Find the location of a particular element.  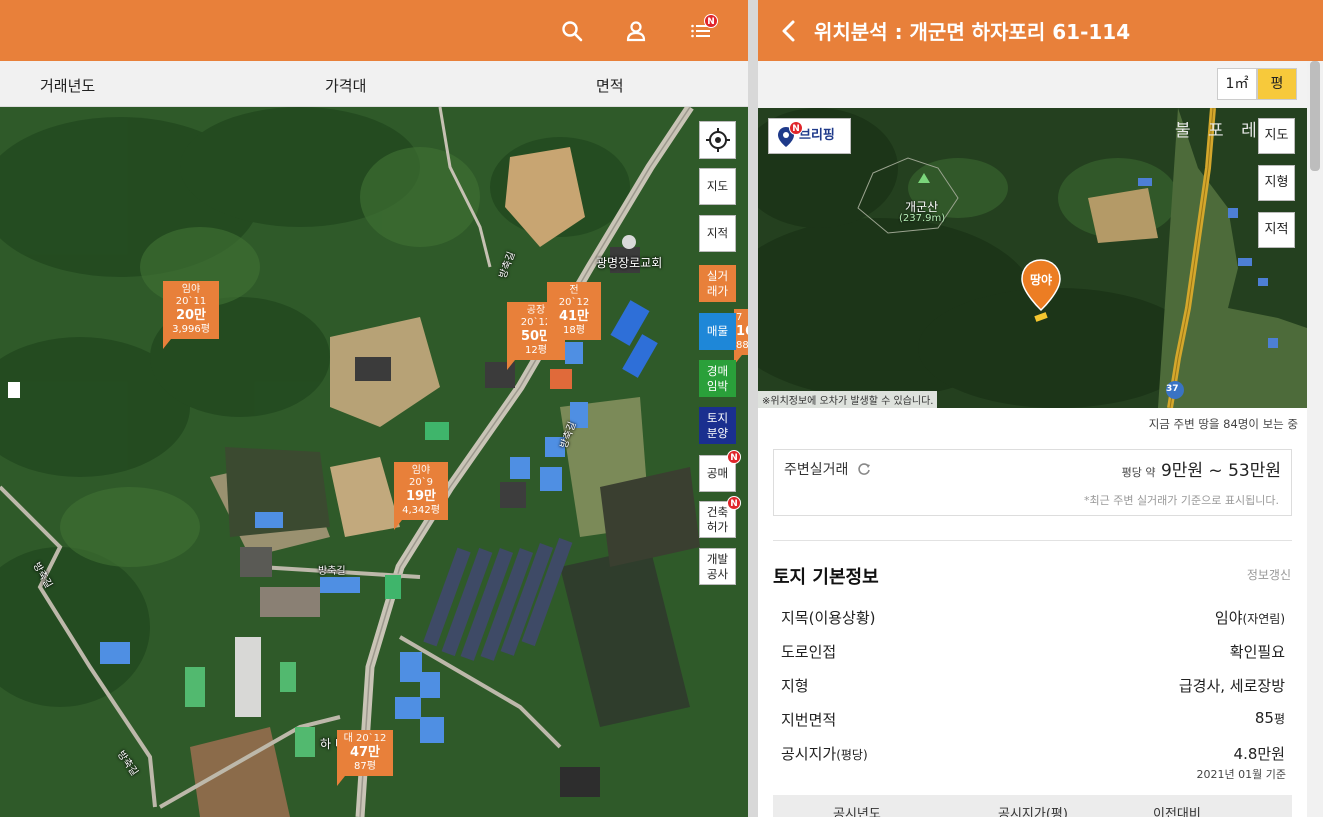

filter-year: 거래년도 is located at coordinates (67, 85).